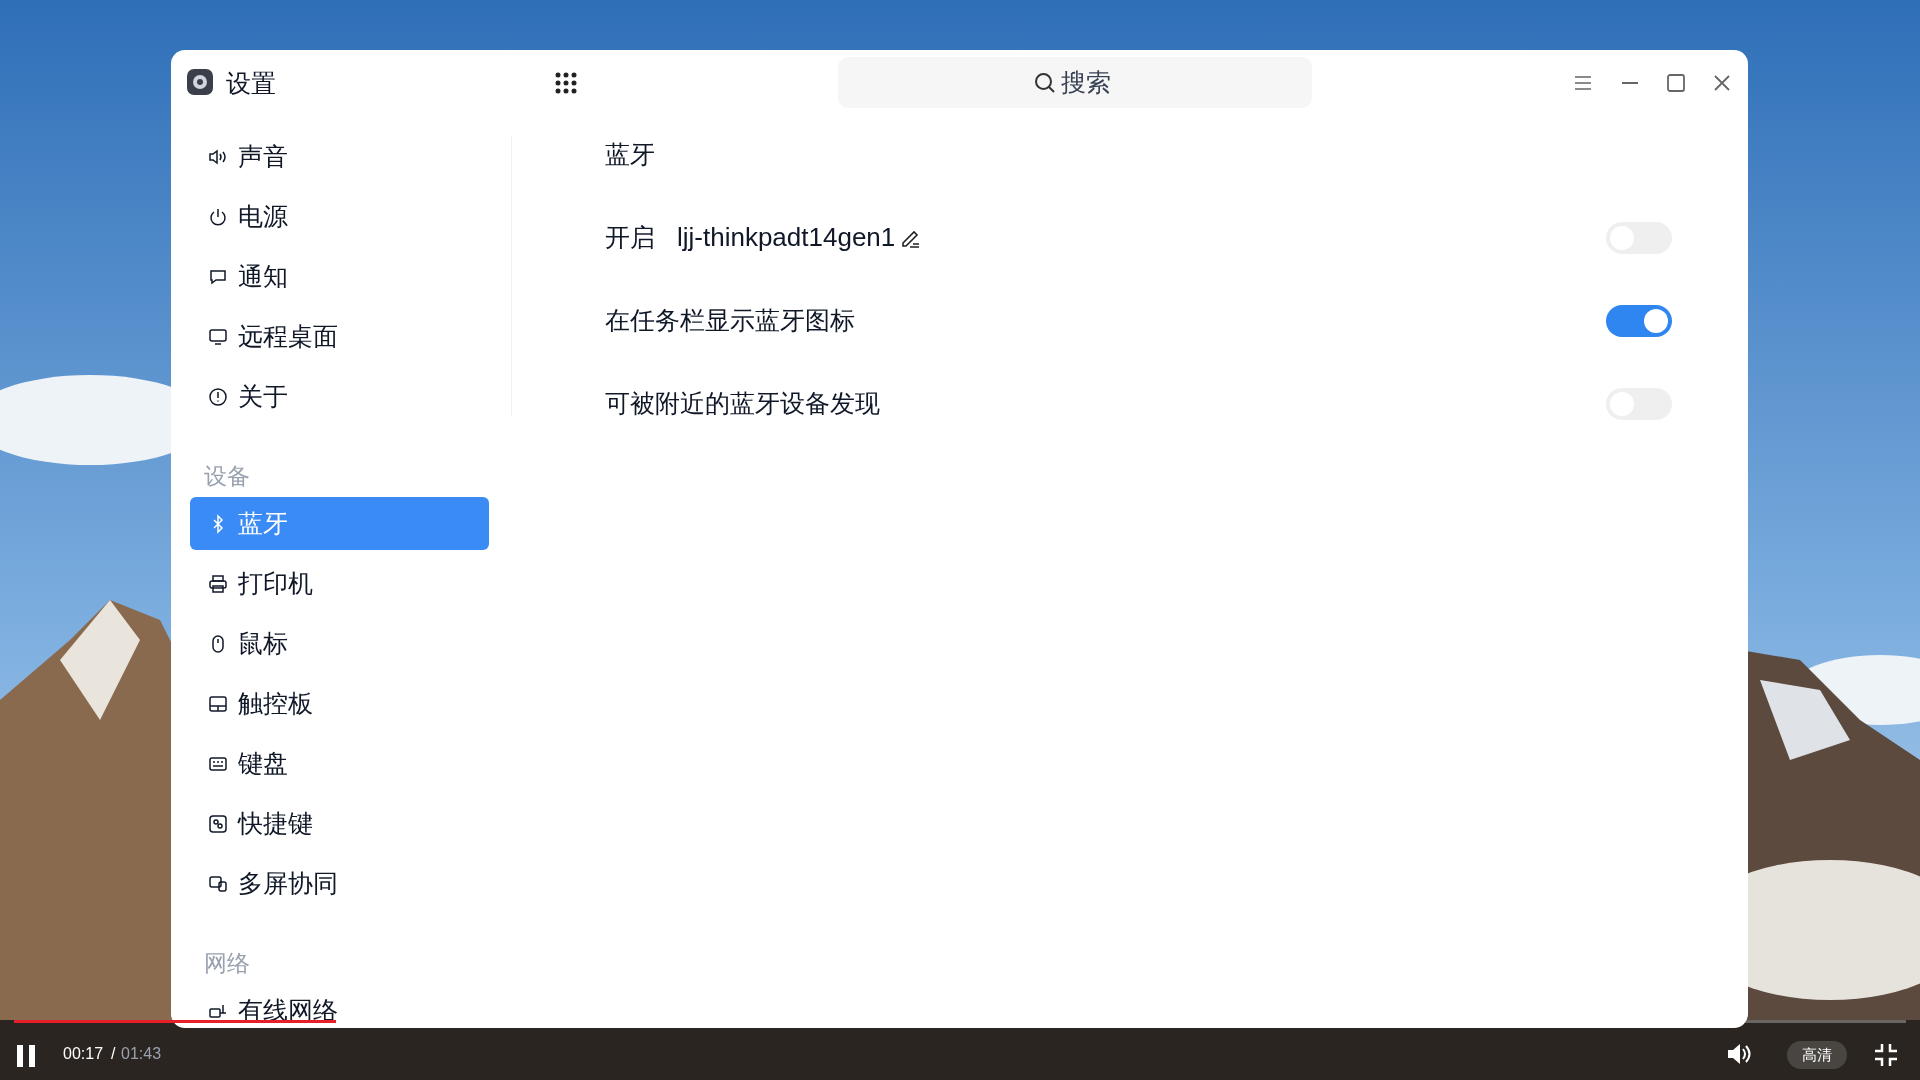 The width and height of the screenshot is (1920, 1080). What do you see at coordinates (630, 237) in the screenshot?
I see `setting-label: 开启` at bounding box center [630, 237].